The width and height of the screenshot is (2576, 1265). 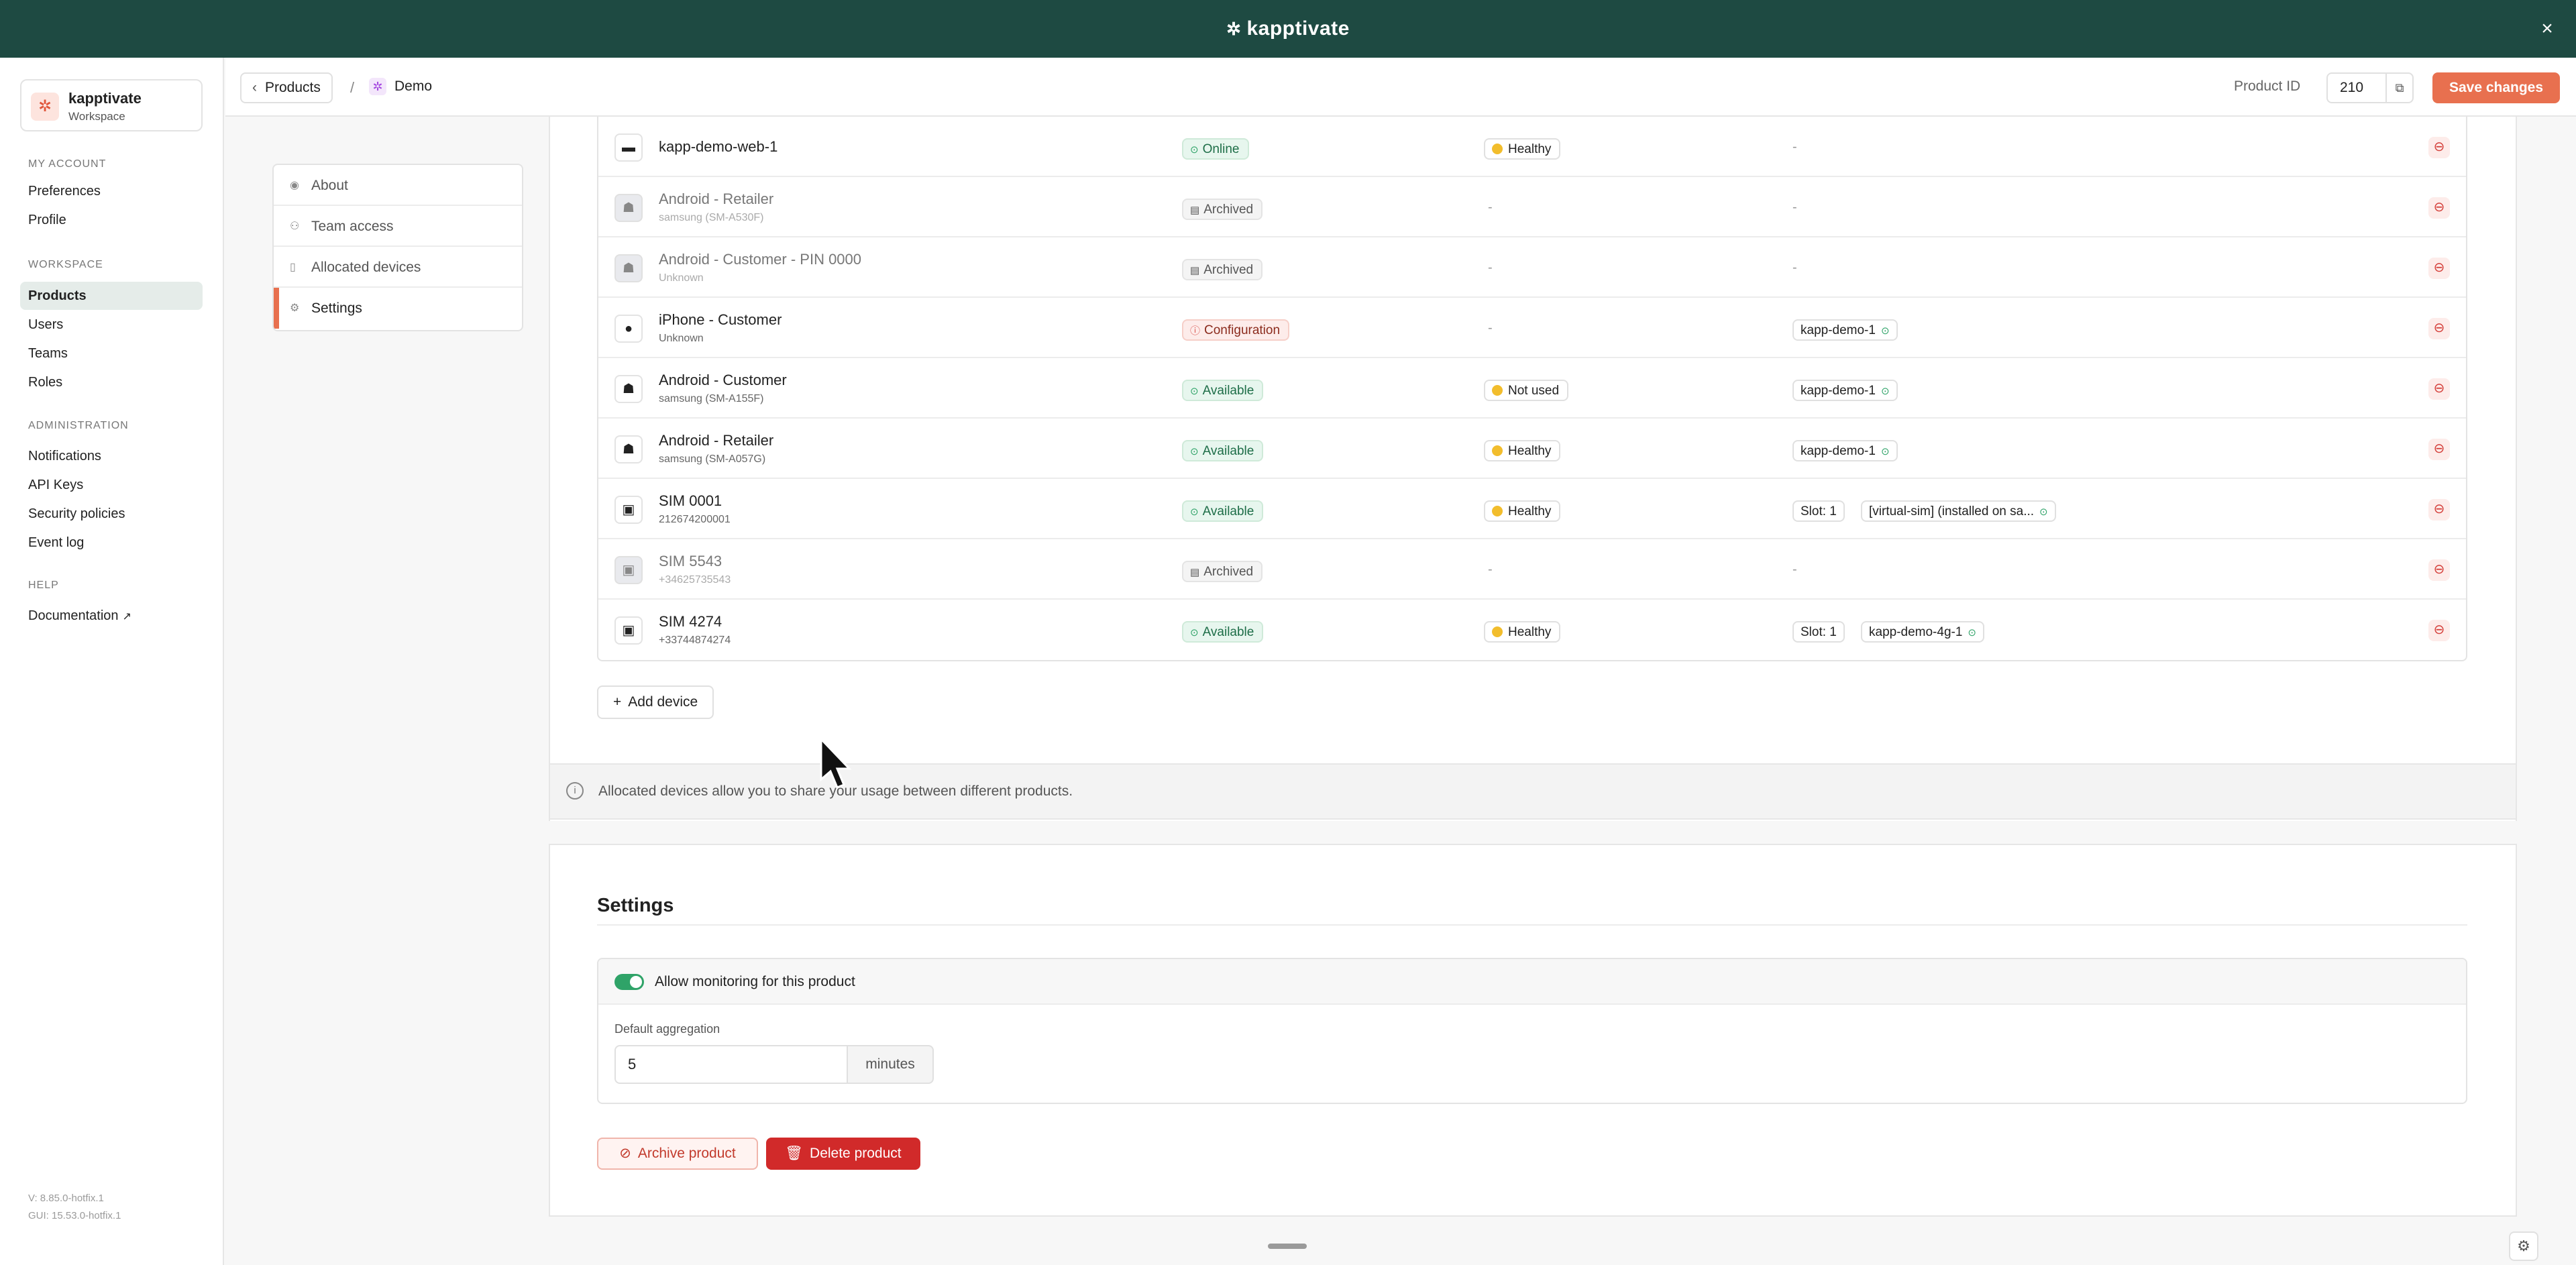 I want to click on sidebar-item-security-policies: Security policies, so click(x=111, y=514).